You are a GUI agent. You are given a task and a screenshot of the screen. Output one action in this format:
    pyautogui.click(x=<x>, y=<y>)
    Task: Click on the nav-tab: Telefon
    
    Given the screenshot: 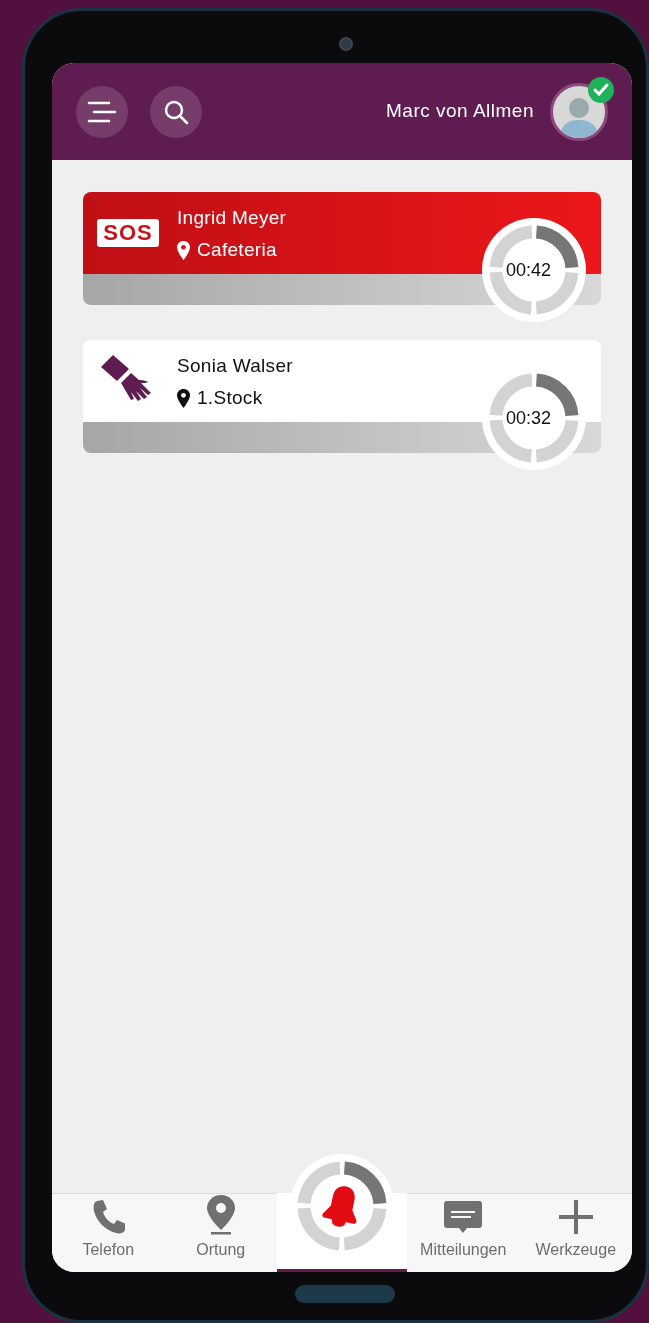 What is the action you would take?
    pyautogui.click(x=108, y=1233)
    